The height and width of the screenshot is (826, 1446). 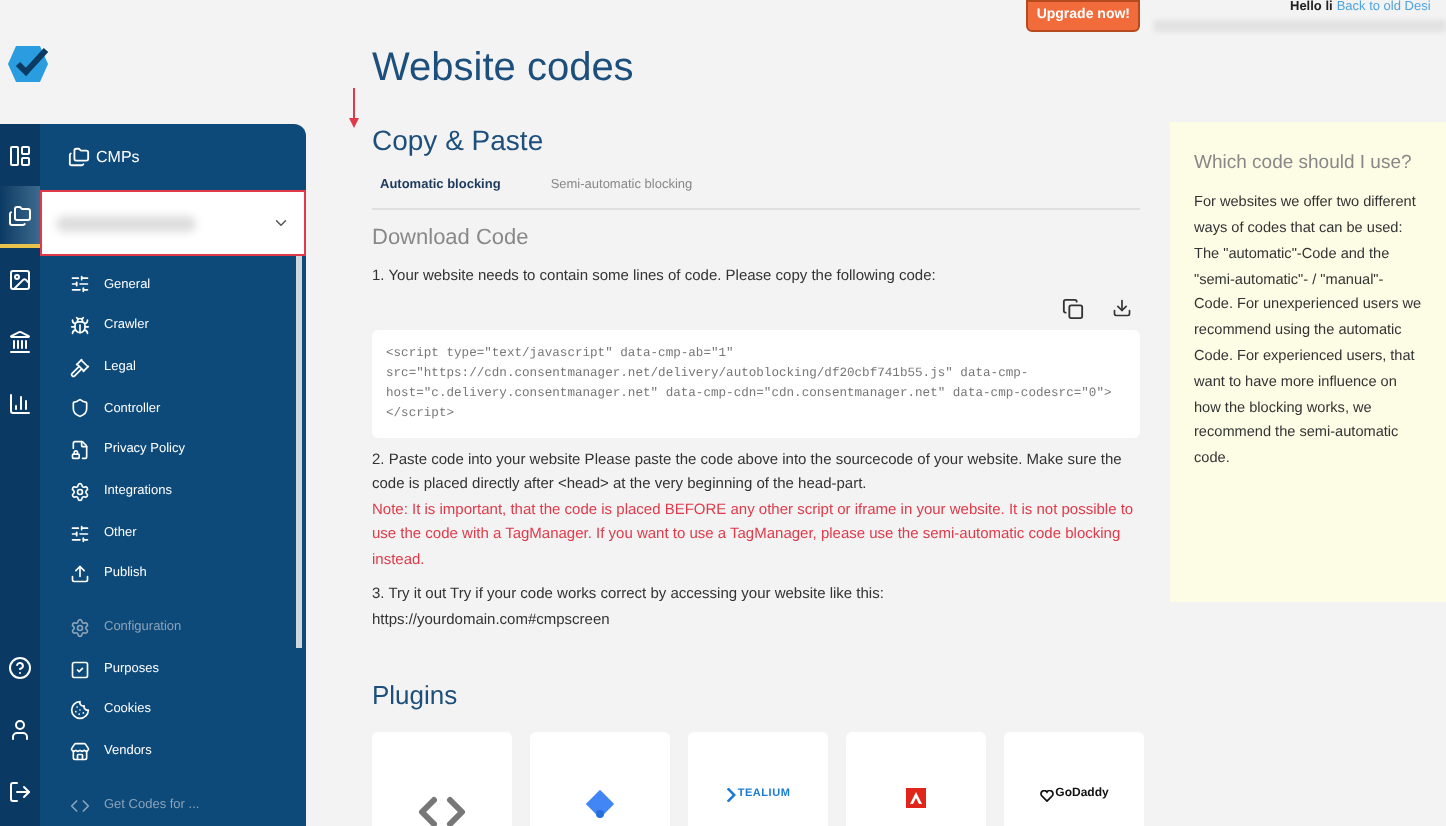 What do you see at coordinates (1304, 164) in the screenshot?
I see `help-title: Which code should I use?` at bounding box center [1304, 164].